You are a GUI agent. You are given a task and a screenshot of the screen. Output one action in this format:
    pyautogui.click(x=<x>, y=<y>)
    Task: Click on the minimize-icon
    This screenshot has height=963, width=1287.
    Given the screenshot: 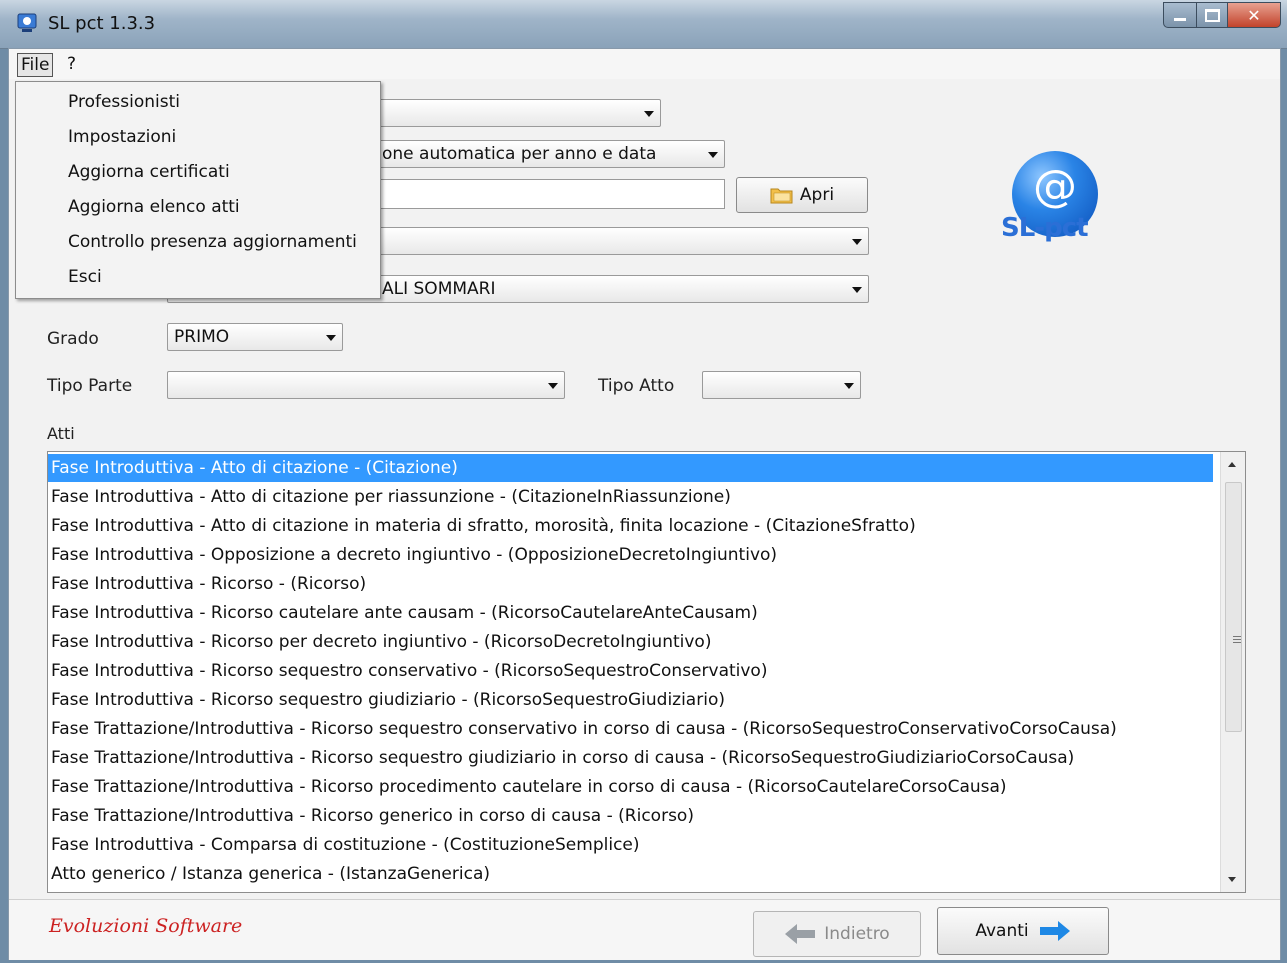 What is the action you would take?
    pyautogui.click(x=1180, y=19)
    